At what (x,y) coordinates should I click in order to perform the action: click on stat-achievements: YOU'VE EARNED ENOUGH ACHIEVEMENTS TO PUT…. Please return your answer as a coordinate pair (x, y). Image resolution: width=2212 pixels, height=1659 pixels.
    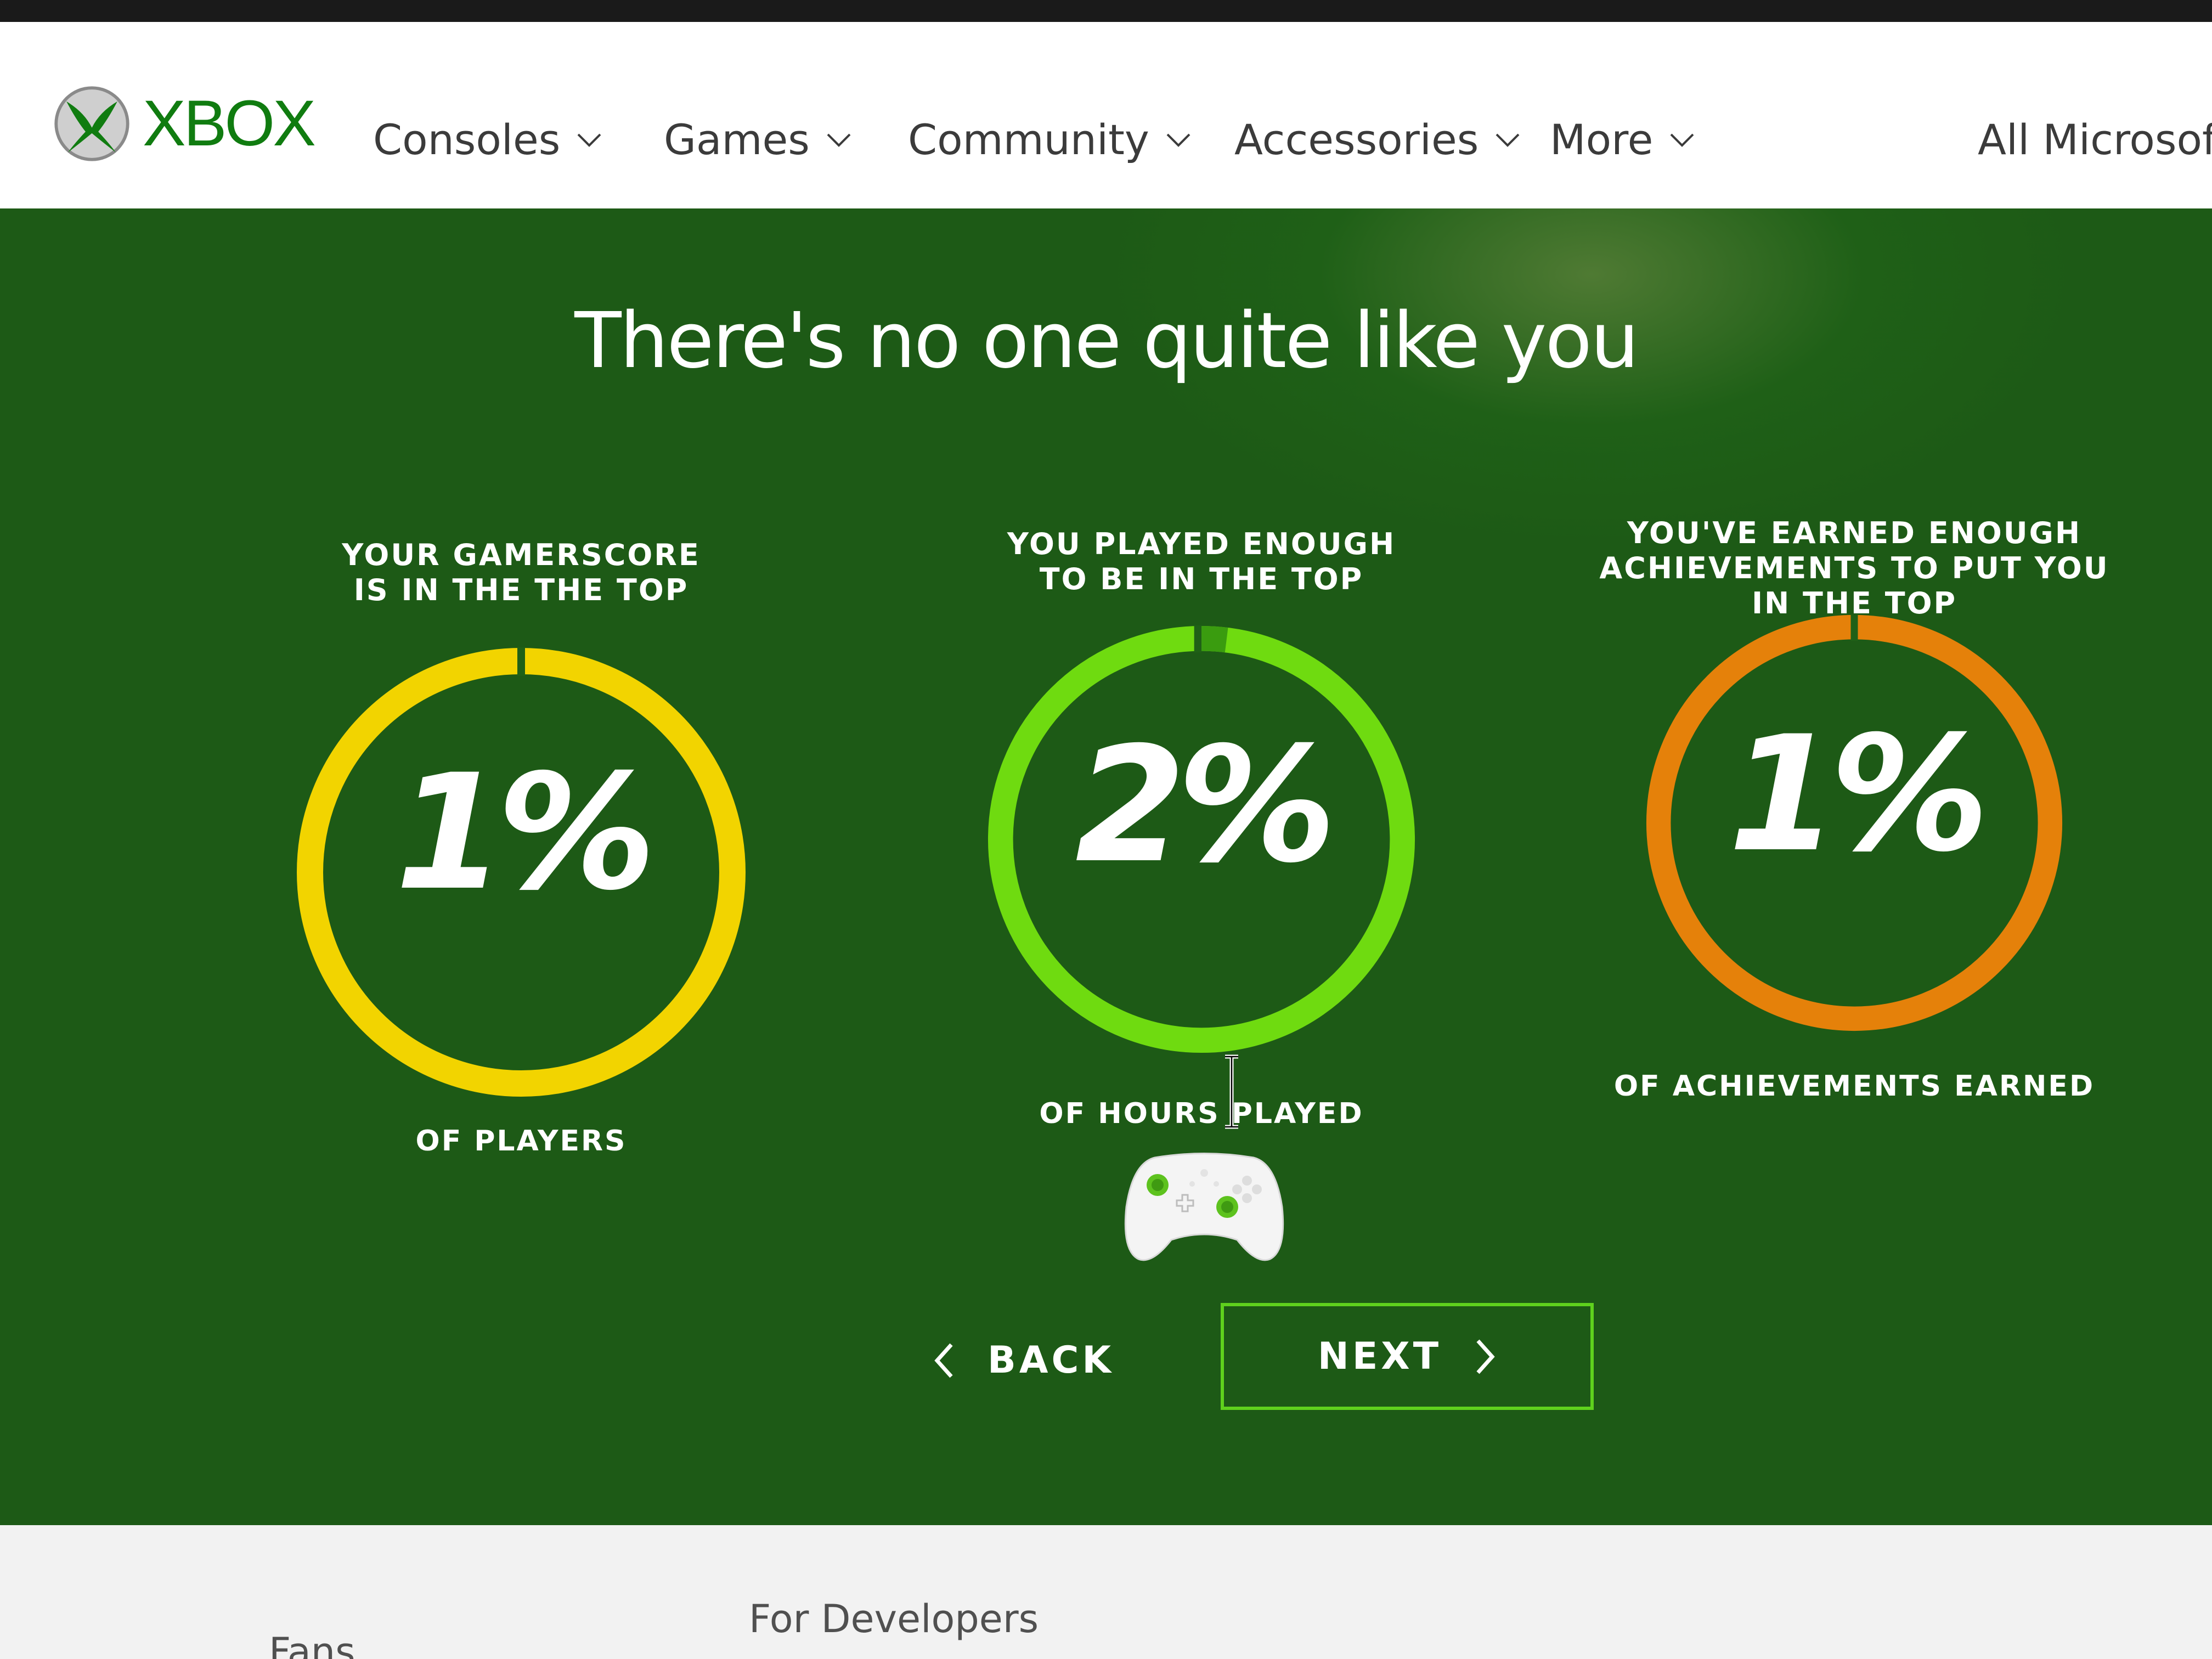
    Looking at the image, I should click on (1854, 900).